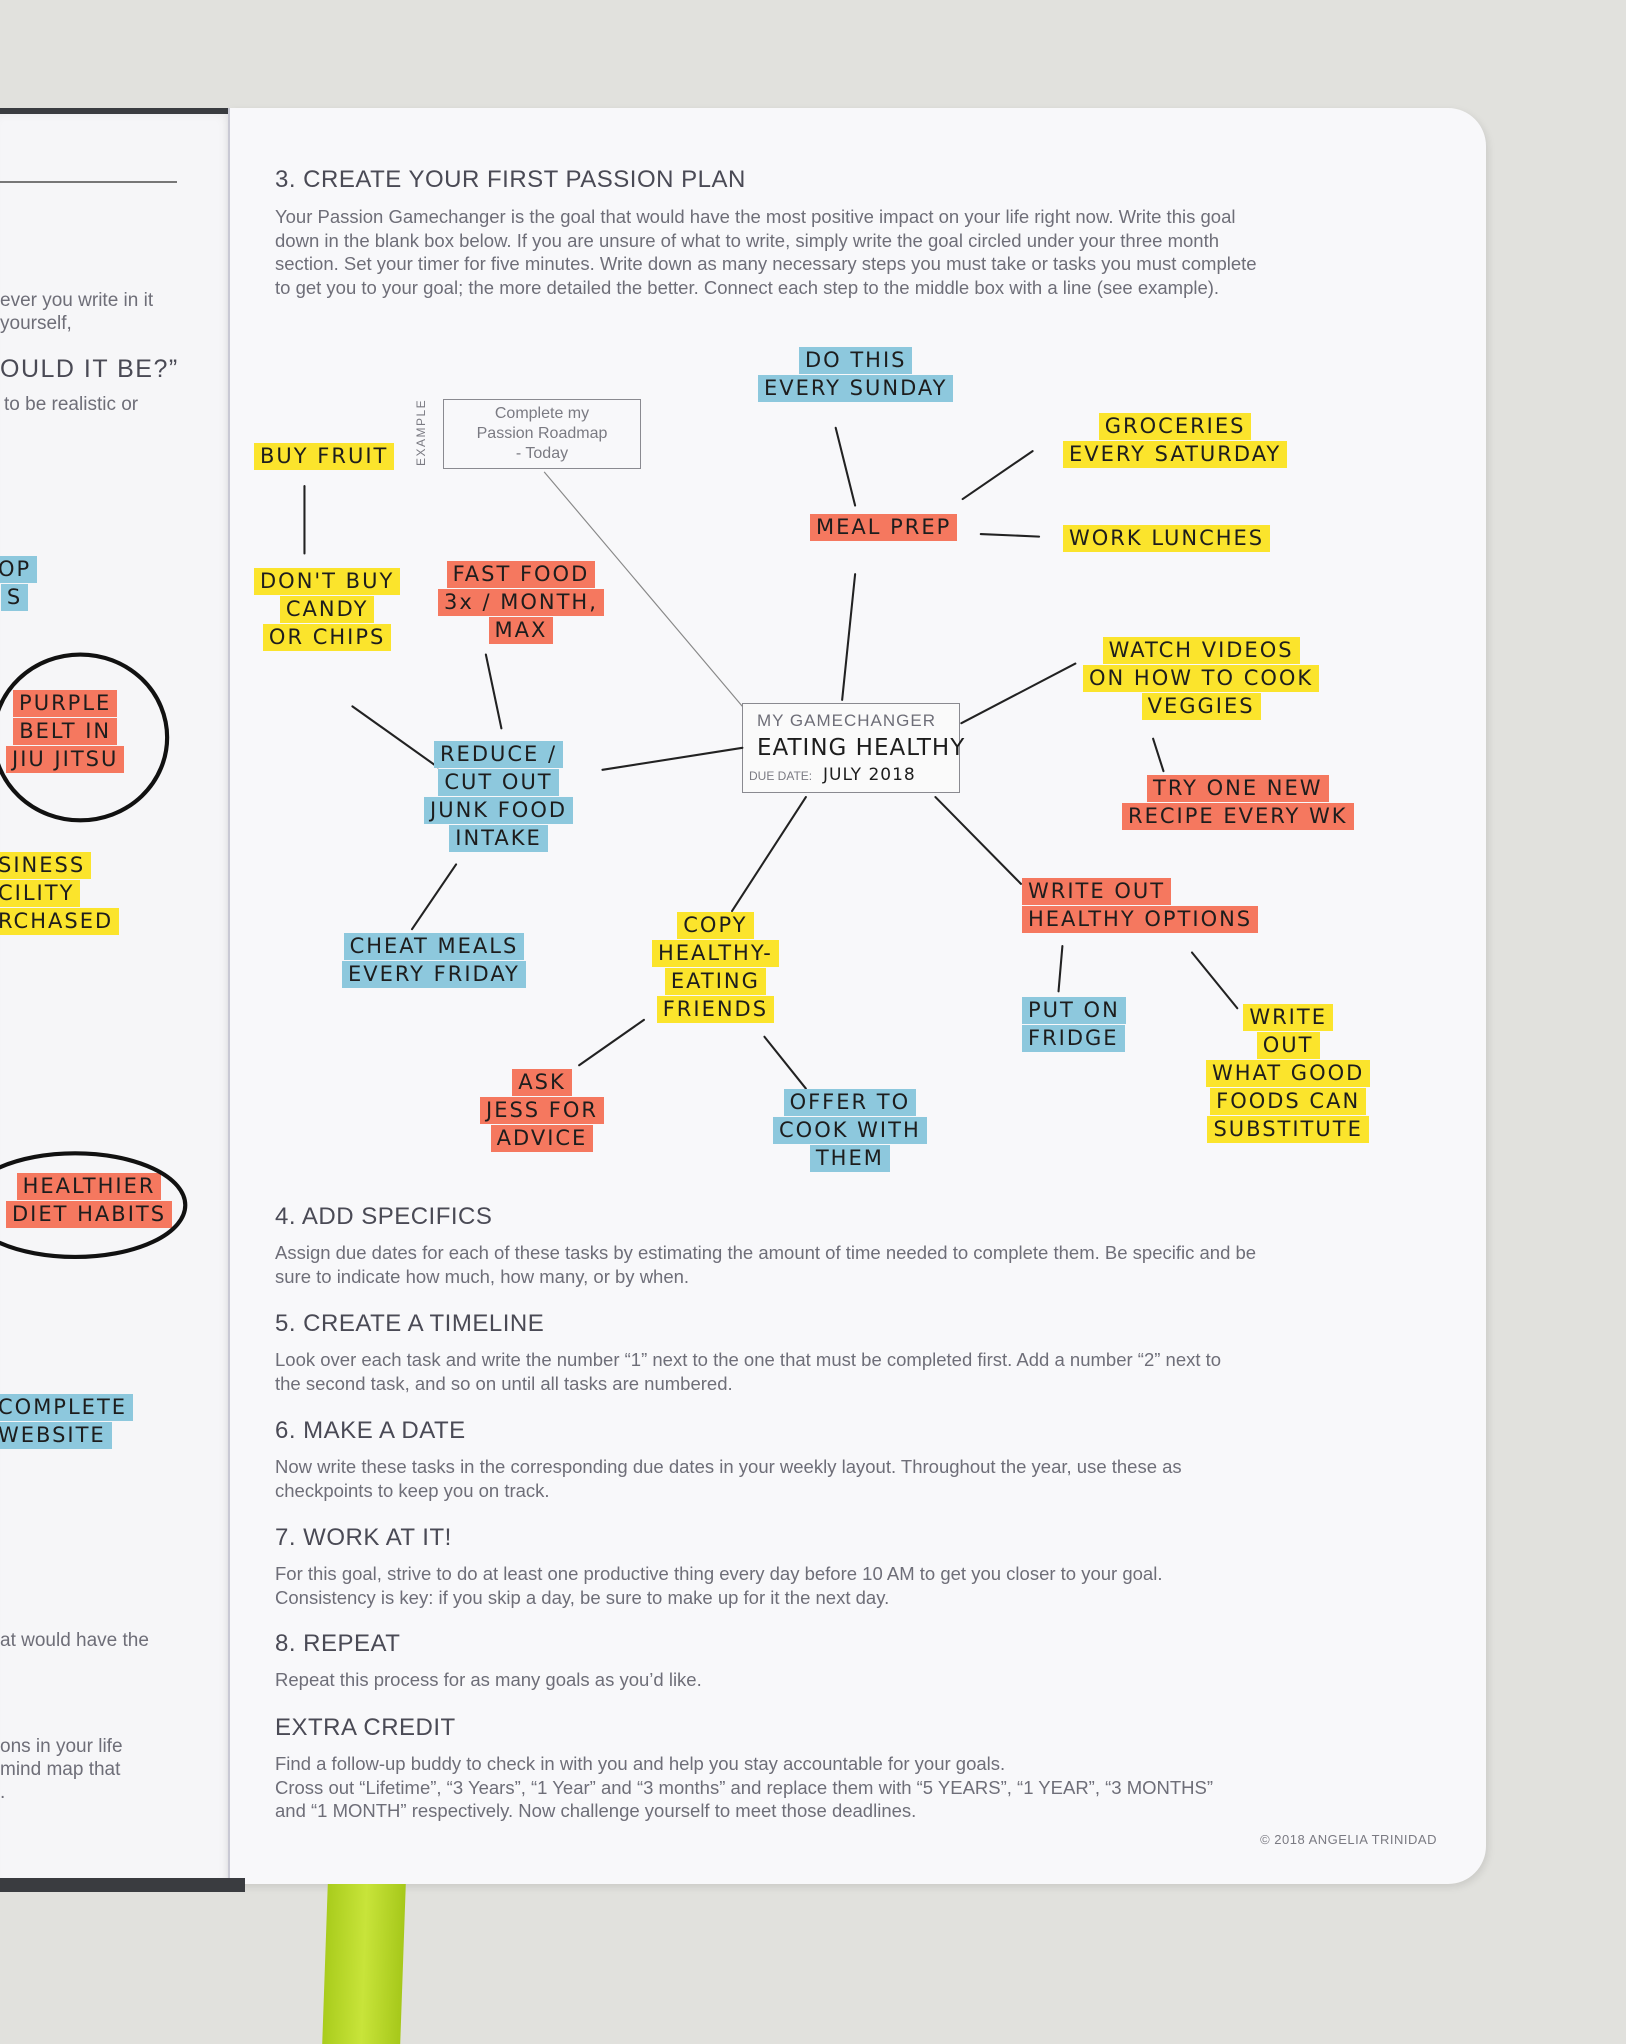 The width and height of the screenshot is (1626, 2044). What do you see at coordinates (1288, 1017) in the screenshot?
I see `highlighted-text: WRITE` at bounding box center [1288, 1017].